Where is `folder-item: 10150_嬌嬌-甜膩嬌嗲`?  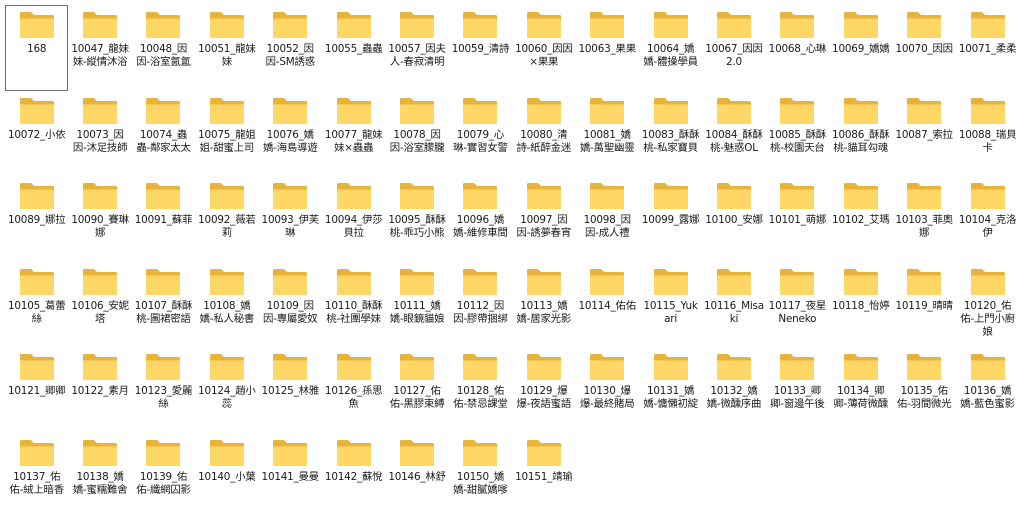
folder-item: 10150_嬌嬌-甜膩嬌嗲 is located at coordinates (480, 476).